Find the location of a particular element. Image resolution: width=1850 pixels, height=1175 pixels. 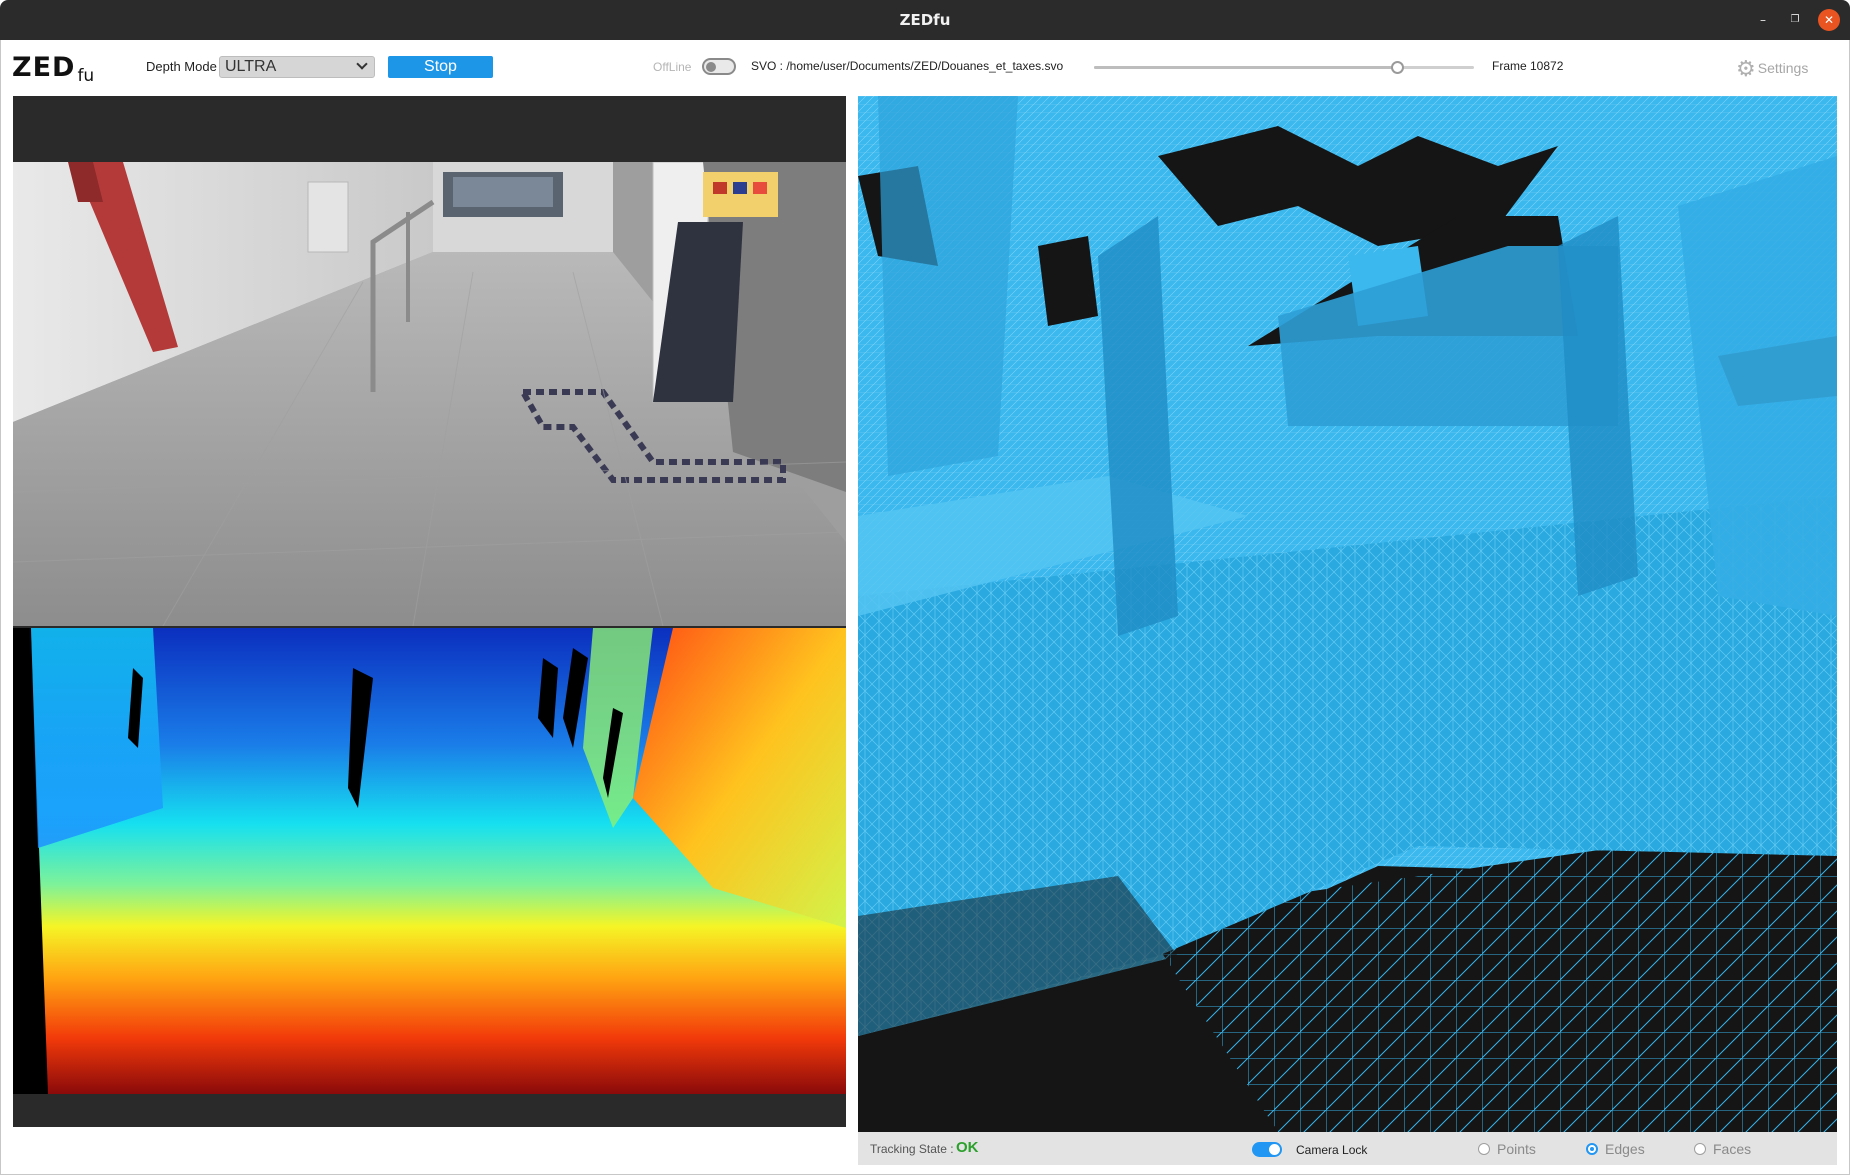

playback-slider is located at coordinates (1284, 67).